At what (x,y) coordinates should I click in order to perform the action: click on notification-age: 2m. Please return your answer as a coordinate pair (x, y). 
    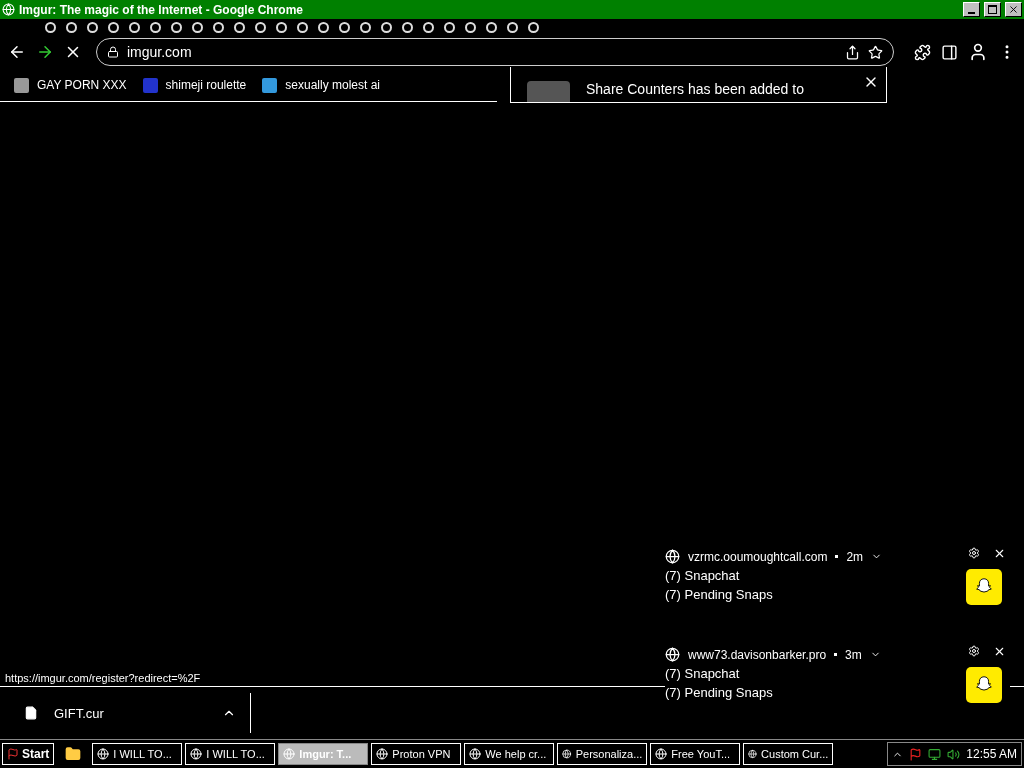
    Looking at the image, I should click on (855, 556).